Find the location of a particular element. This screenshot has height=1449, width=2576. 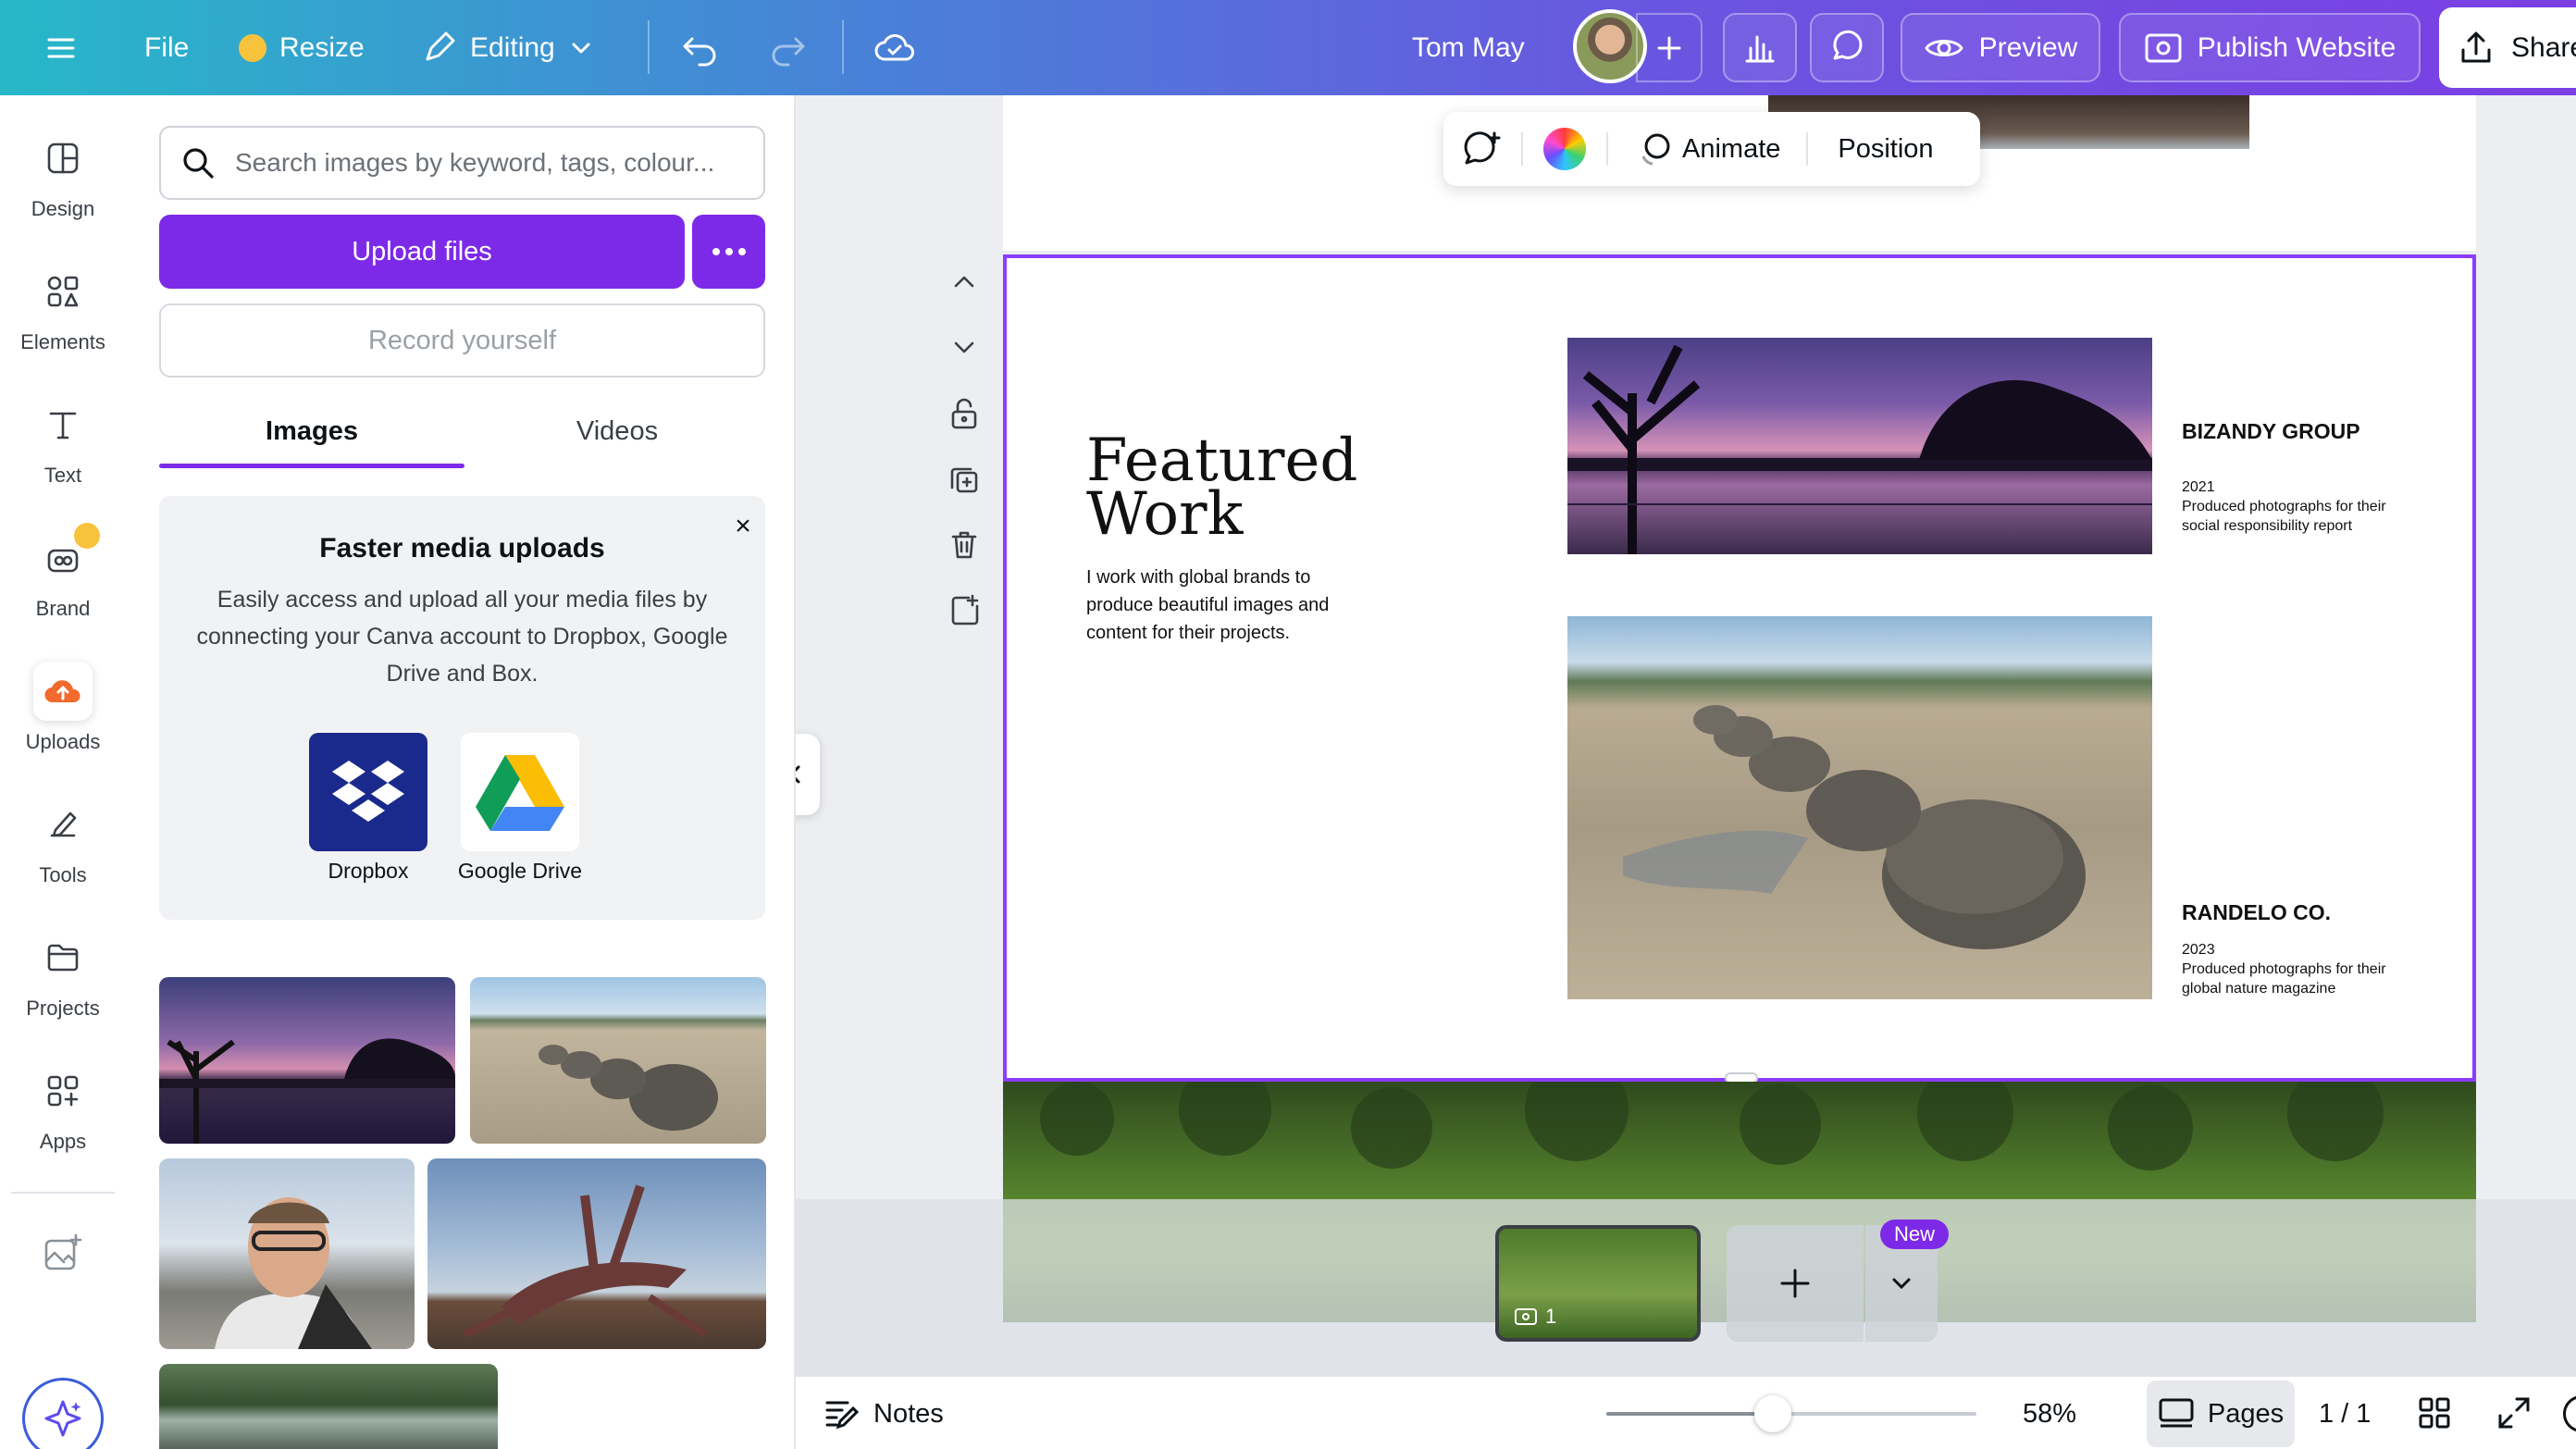

comment-add-icon is located at coordinates (1482, 149).